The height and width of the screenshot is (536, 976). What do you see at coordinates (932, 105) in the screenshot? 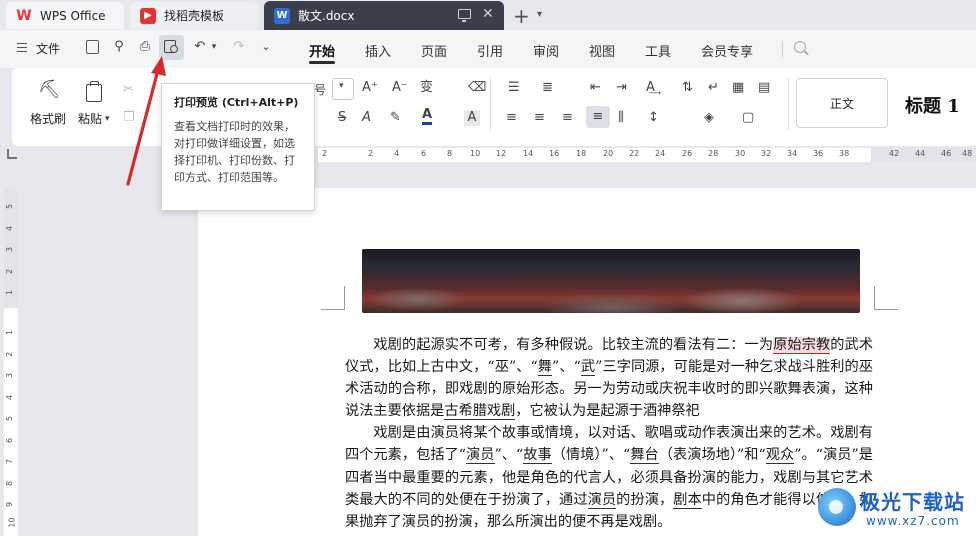
I see `style-heading1: 标题 1` at bounding box center [932, 105].